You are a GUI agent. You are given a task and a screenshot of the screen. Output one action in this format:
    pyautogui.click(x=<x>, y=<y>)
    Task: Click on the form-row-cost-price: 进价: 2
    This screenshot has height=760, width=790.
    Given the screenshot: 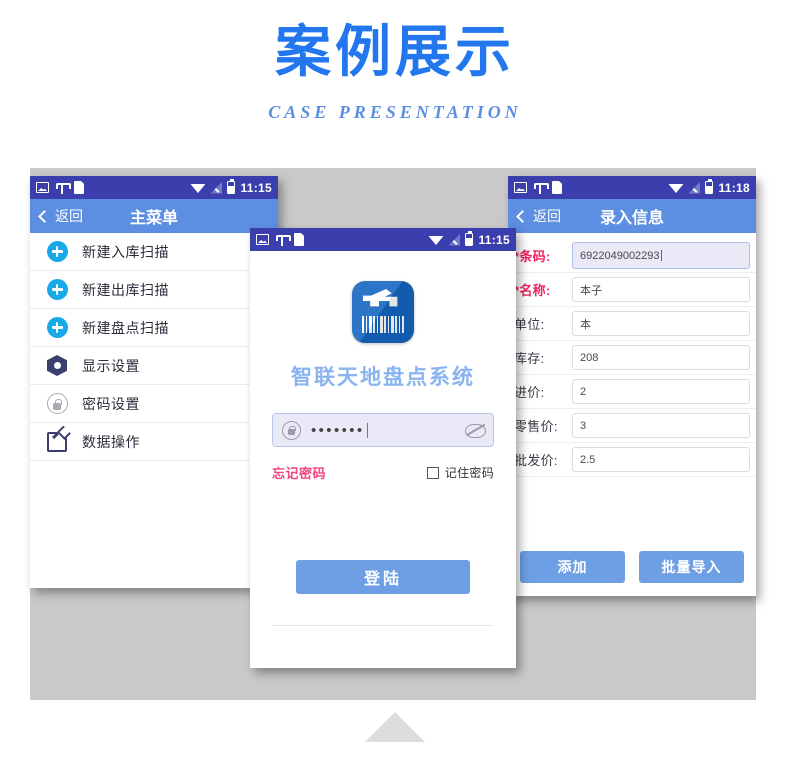 What is the action you would take?
    pyautogui.click(x=632, y=392)
    